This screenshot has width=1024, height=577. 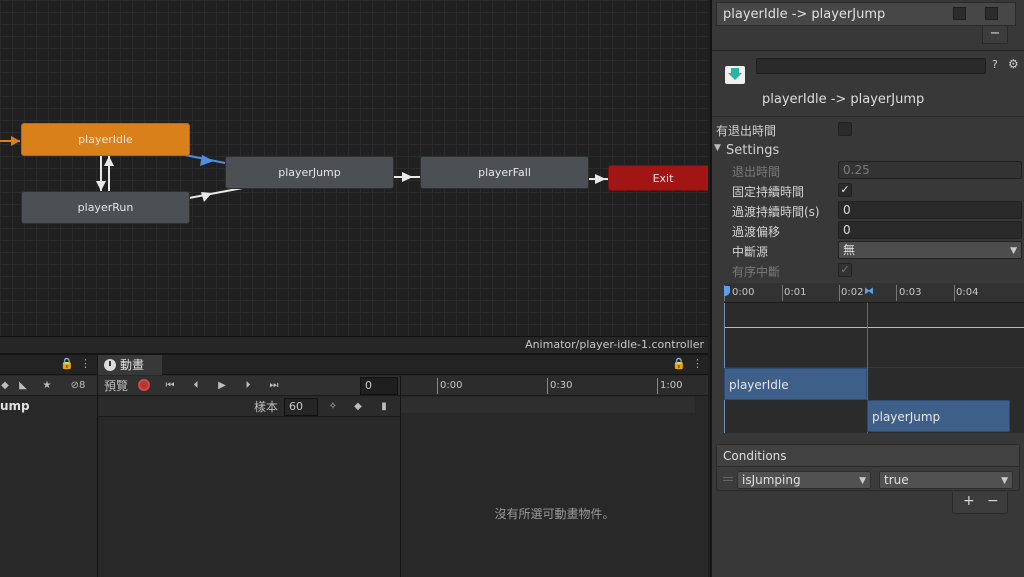 I want to click on state-node-label: Exit, so click(x=663, y=178).